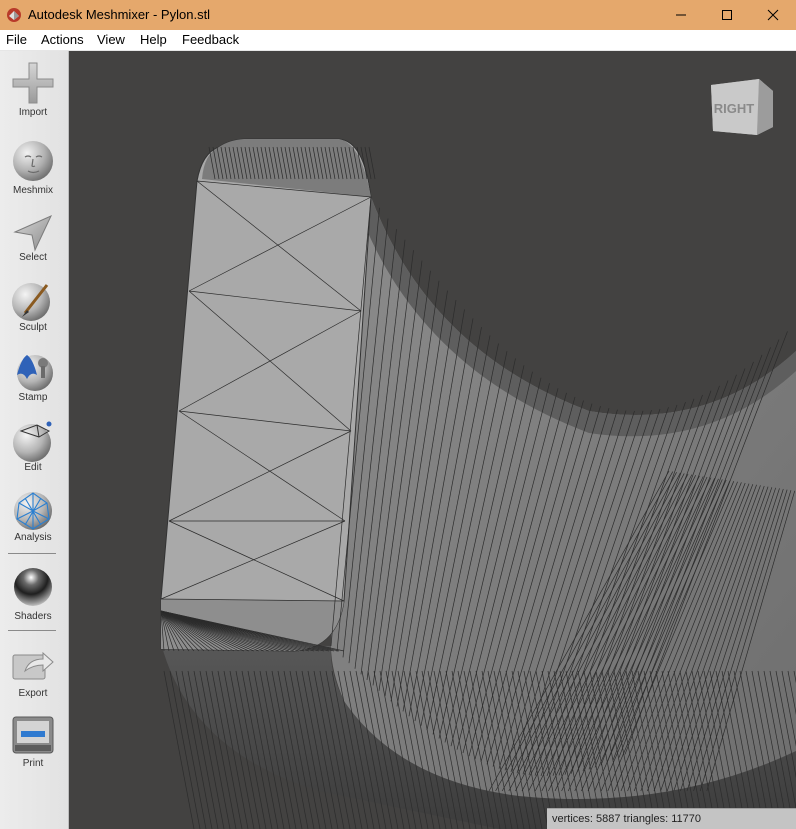  I want to click on sculpt-button: Sculpt, so click(34, 309).